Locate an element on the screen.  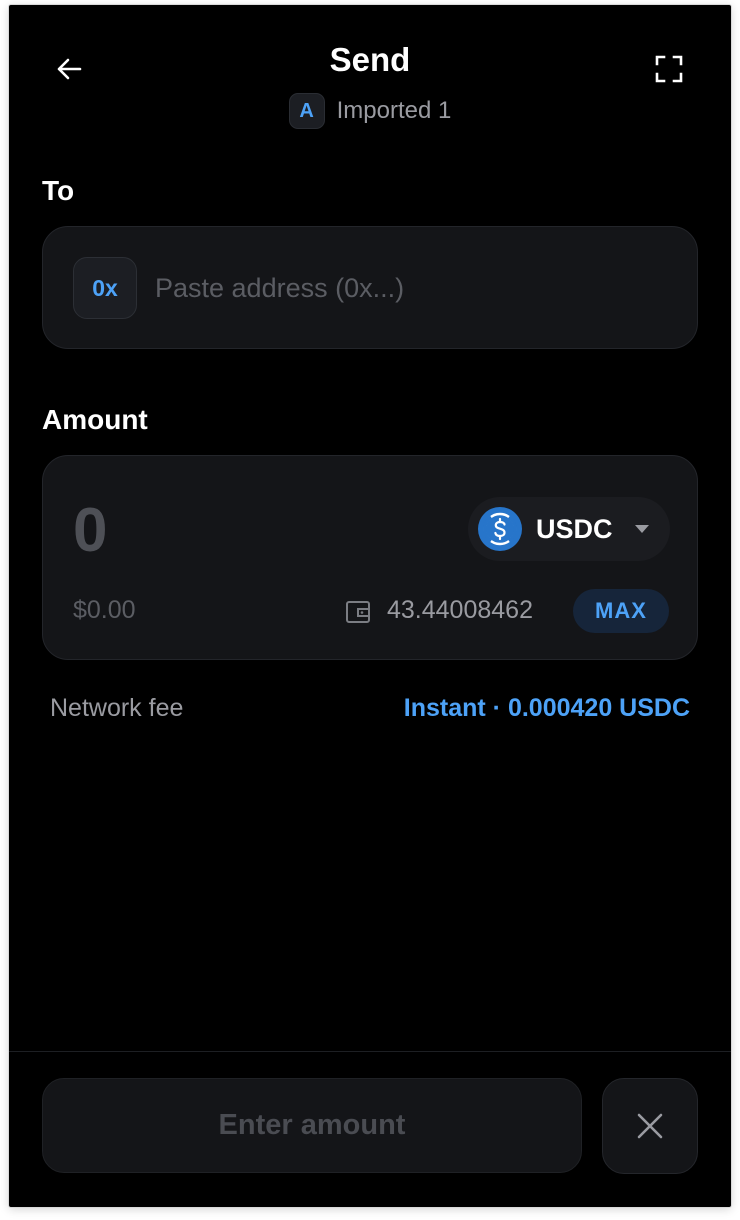
address-prefix-chip: 0x is located at coordinates (105, 288).